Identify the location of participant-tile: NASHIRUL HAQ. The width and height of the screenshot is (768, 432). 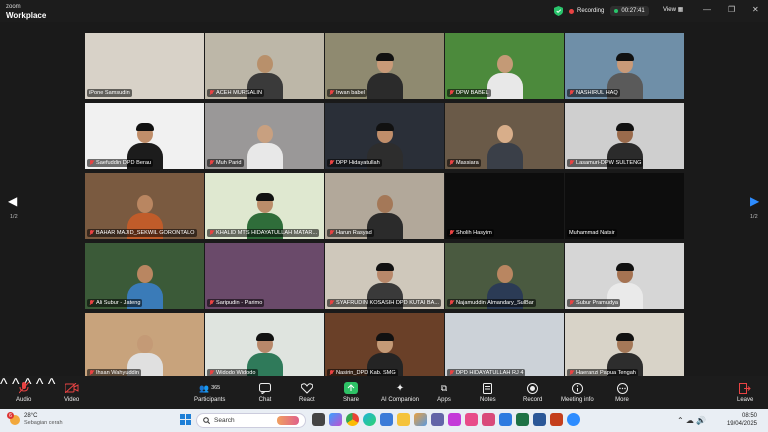
(624, 66).